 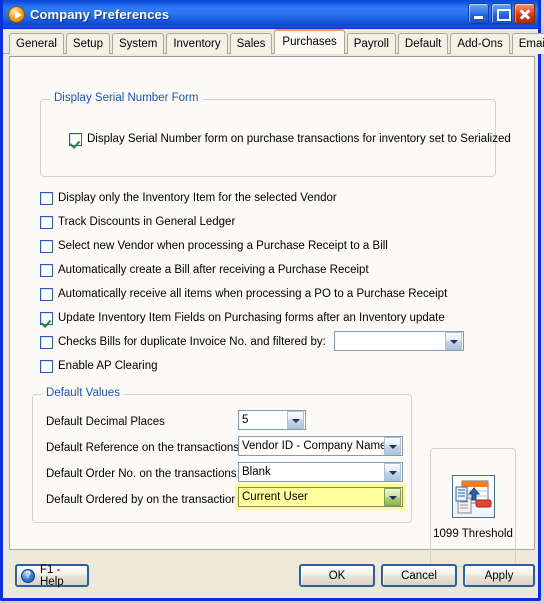 I want to click on threshold-panel: 1099 Threshold, so click(x=473, y=507).